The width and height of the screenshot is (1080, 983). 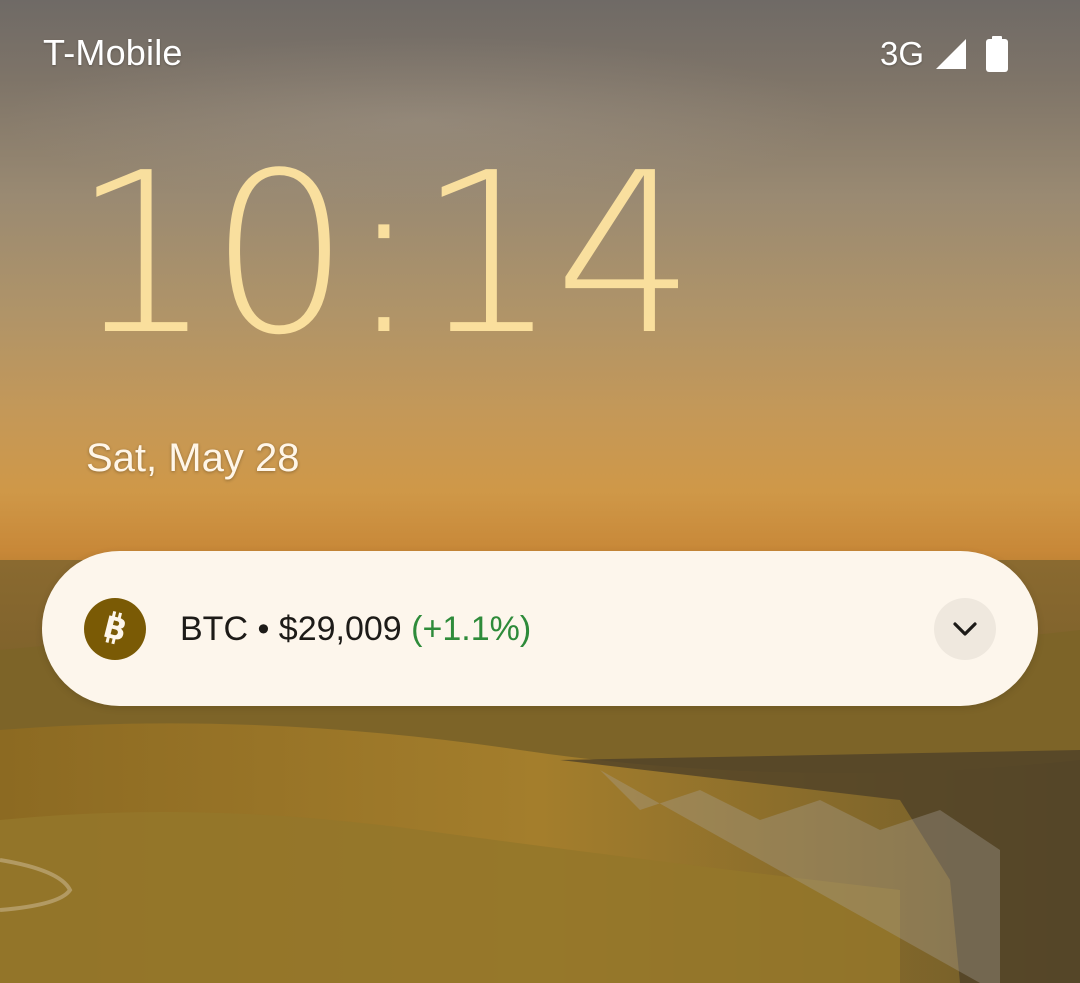 What do you see at coordinates (214, 629) in the screenshot?
I see `ticker-label: BTC` at bounding box center [214, 629].